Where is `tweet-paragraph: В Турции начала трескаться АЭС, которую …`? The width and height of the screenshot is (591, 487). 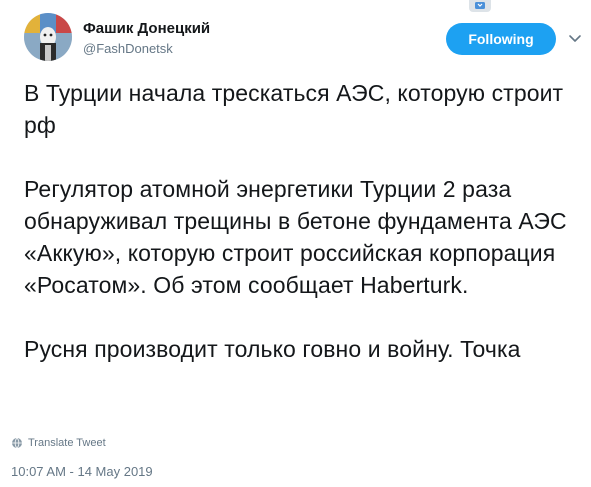 tweet-paragraph: В Турции начала трескаться АЭС, которую … is located at coordinates (294, 109).